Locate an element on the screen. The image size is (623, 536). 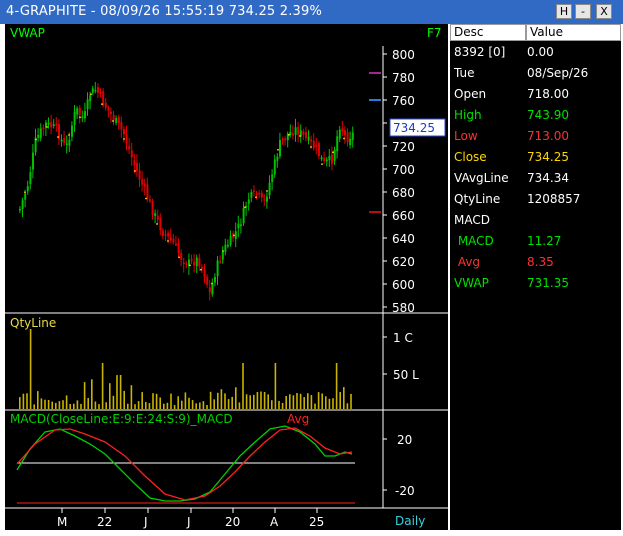
grid-row: MACD 11.27 is located at coordinates (535, 242).